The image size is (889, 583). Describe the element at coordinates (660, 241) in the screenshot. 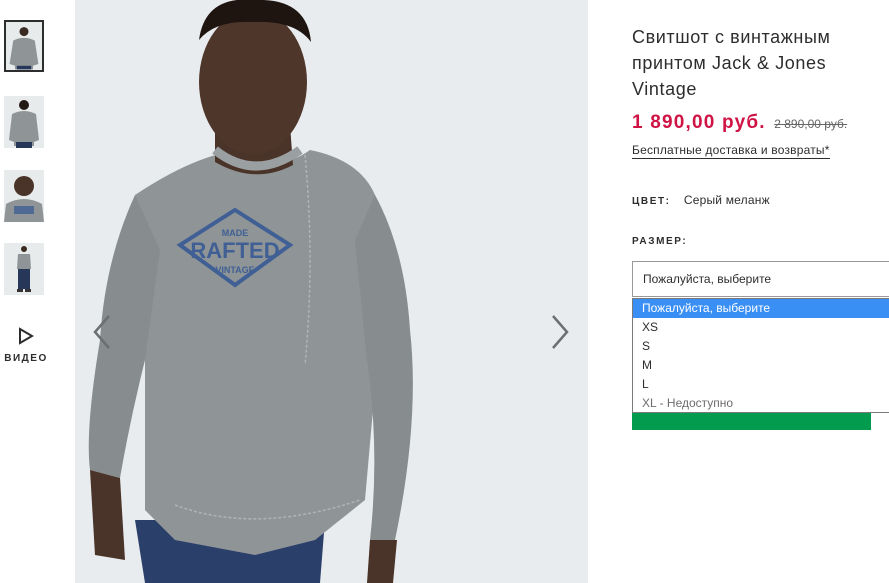

I see `size-label: РАЗМЕР:` at that location.